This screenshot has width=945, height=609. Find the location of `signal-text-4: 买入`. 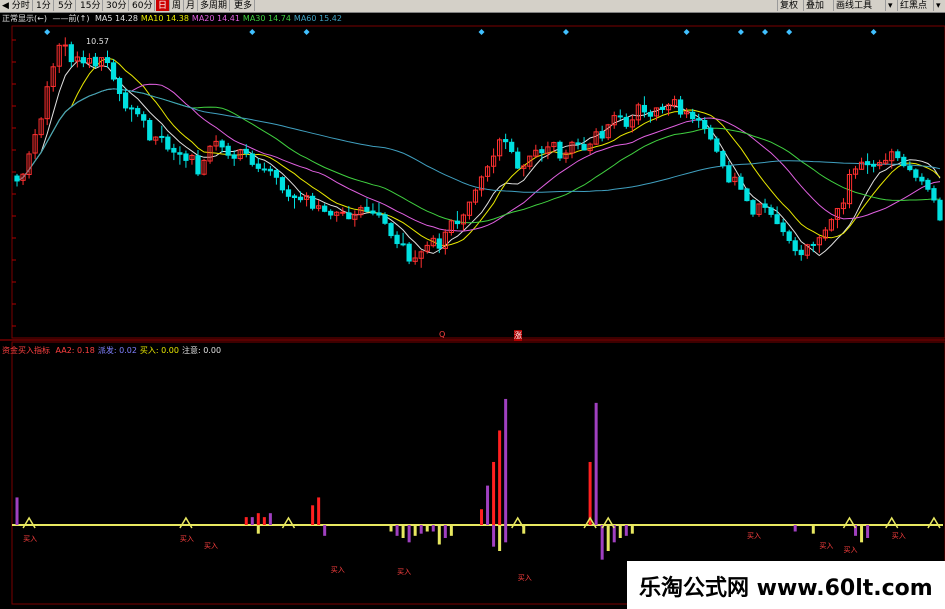

signal-text-4: 买入 is located at coordinates (404, 572).